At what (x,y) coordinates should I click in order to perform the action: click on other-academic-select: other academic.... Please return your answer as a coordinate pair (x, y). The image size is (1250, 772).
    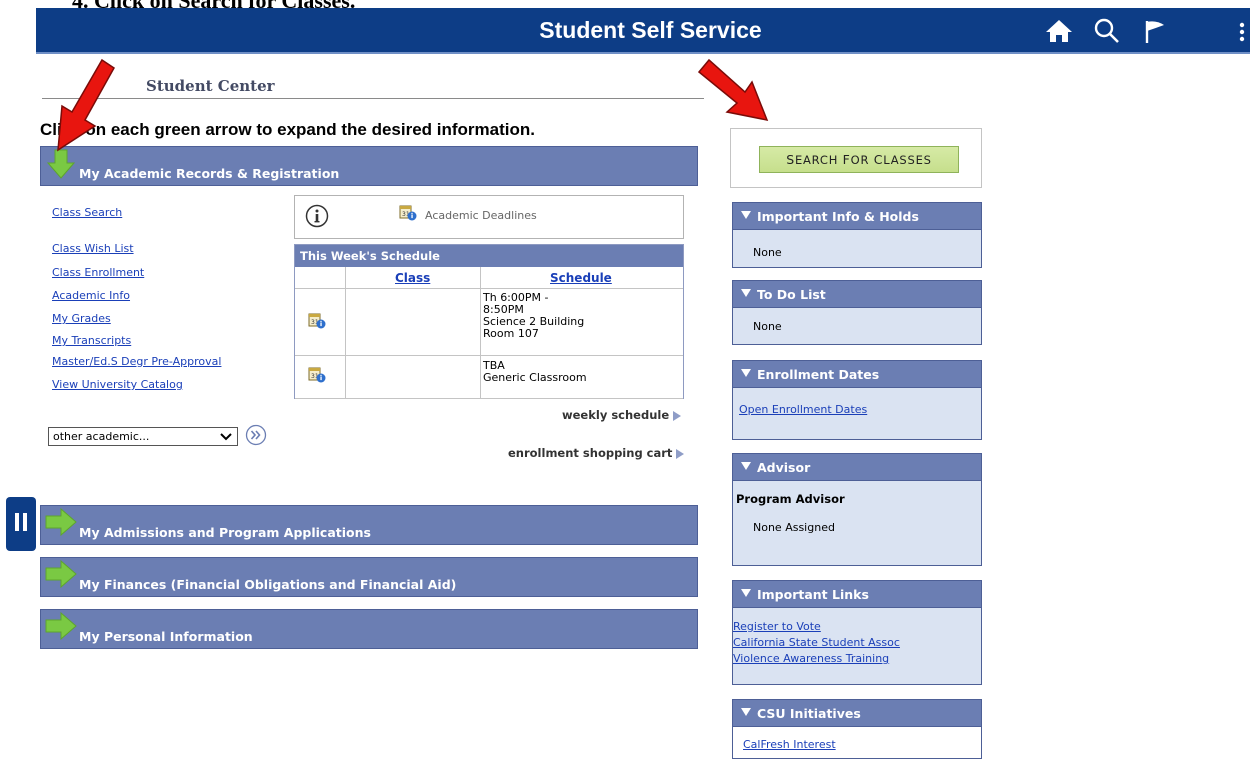
    Looking at the image, I should click on (143, 436).